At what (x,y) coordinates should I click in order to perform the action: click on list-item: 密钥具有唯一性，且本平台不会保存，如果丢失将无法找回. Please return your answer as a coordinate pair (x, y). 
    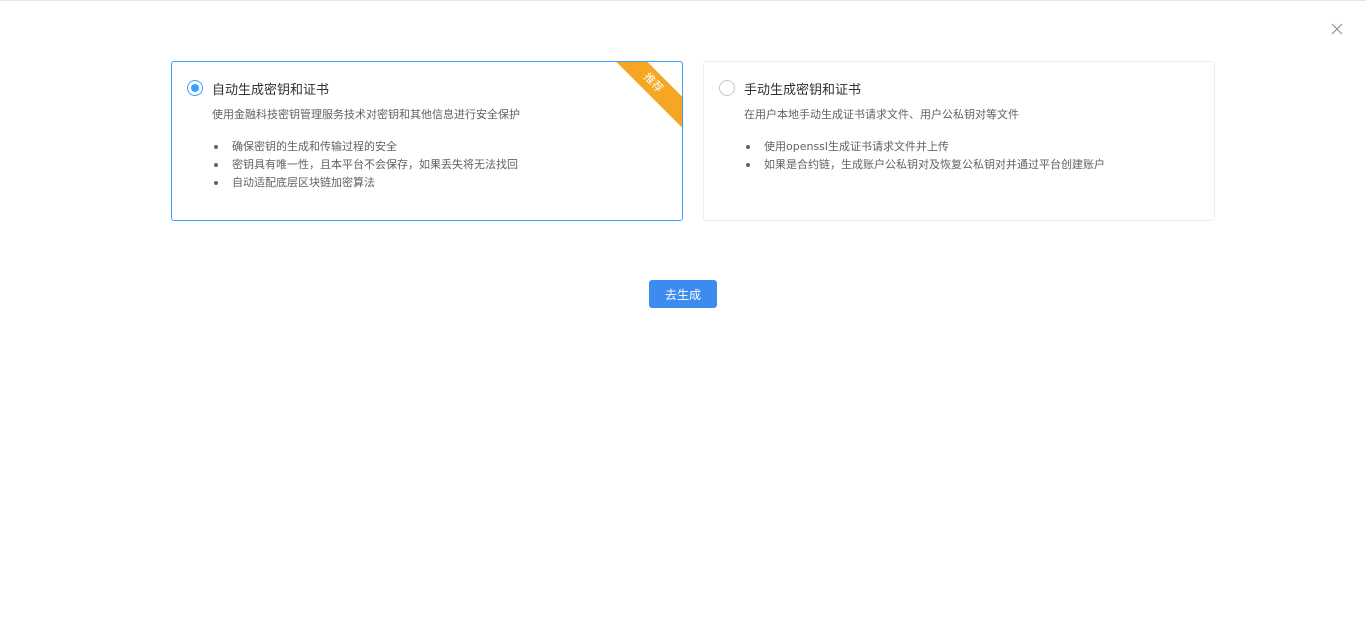
    Looking at the image, I should click on (365, 165).